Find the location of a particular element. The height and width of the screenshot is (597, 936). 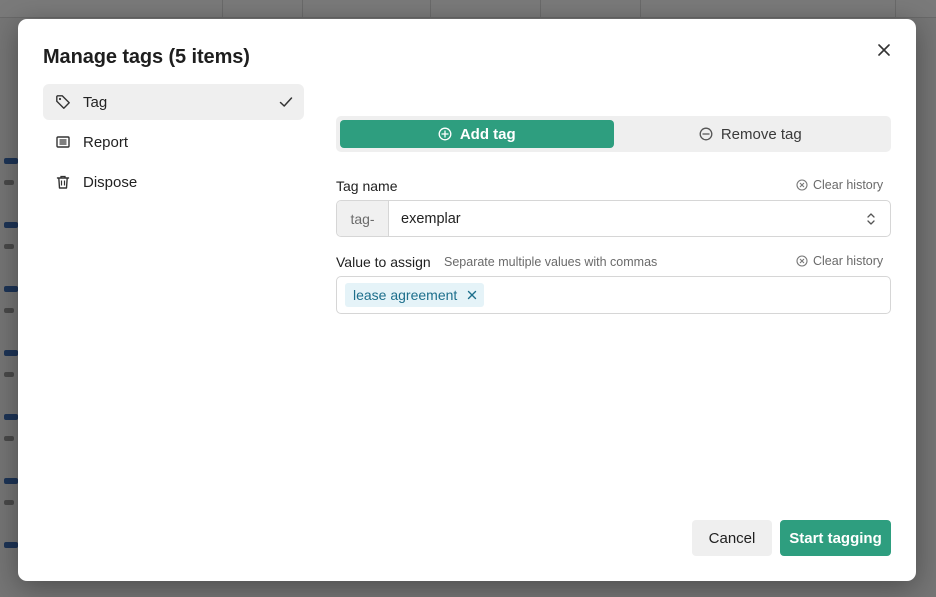

tag-mode-toggle: Add tag Remove tag is located at coordinates (613, 134).